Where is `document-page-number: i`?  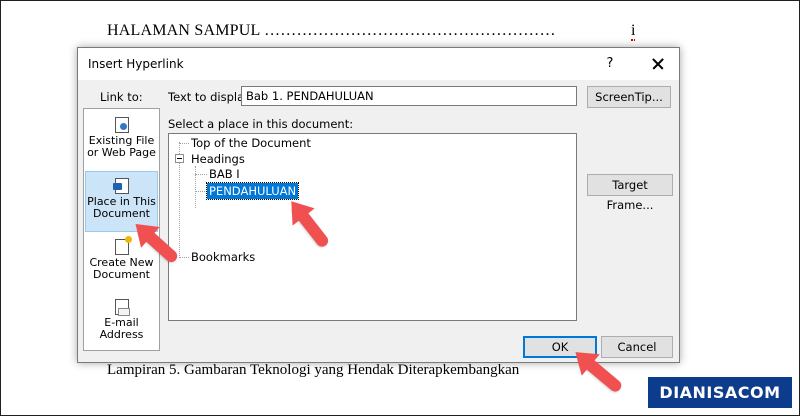
document-page-number: i is located at coordinates (633, 31).